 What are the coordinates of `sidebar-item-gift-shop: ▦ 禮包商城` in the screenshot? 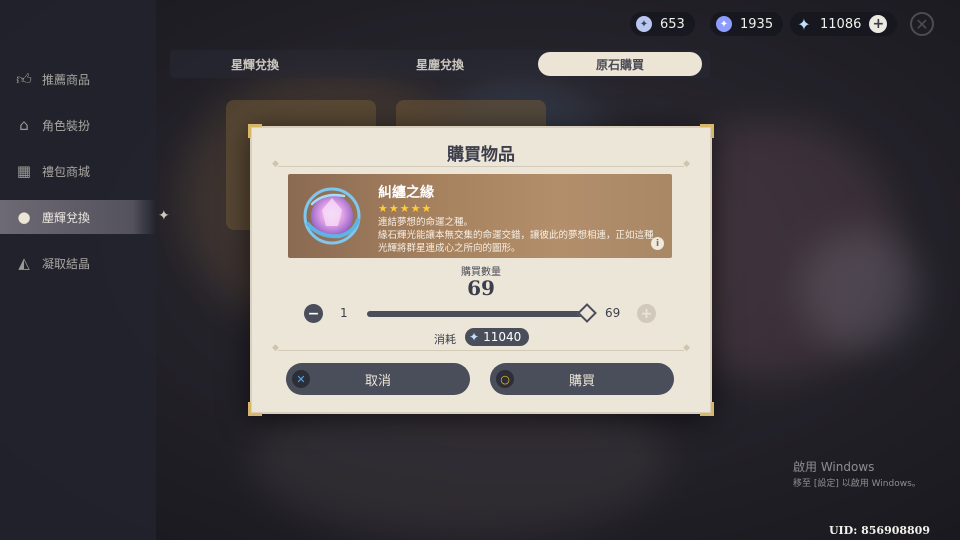 It's located at (78, 171).